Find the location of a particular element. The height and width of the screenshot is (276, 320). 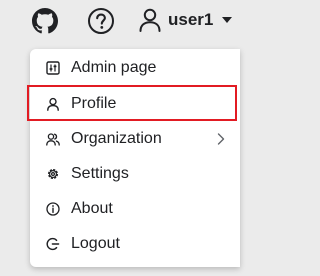

menu-item-profile: Profile is located at coordinates (135, 104).